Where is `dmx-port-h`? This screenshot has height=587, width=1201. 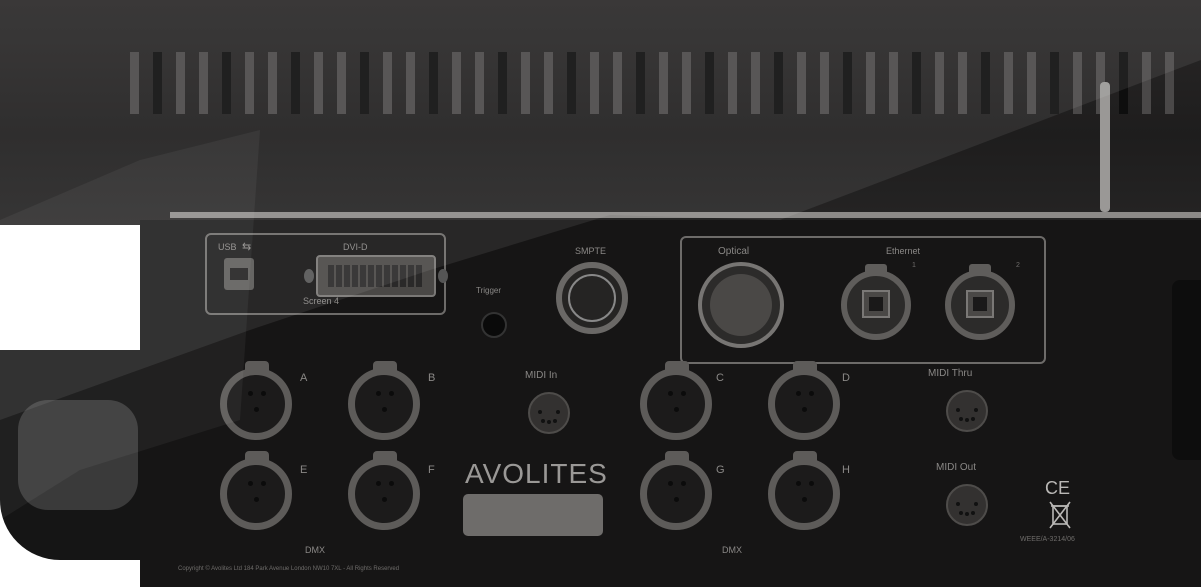 dmx-port-h is located at coordinates (804, 490).